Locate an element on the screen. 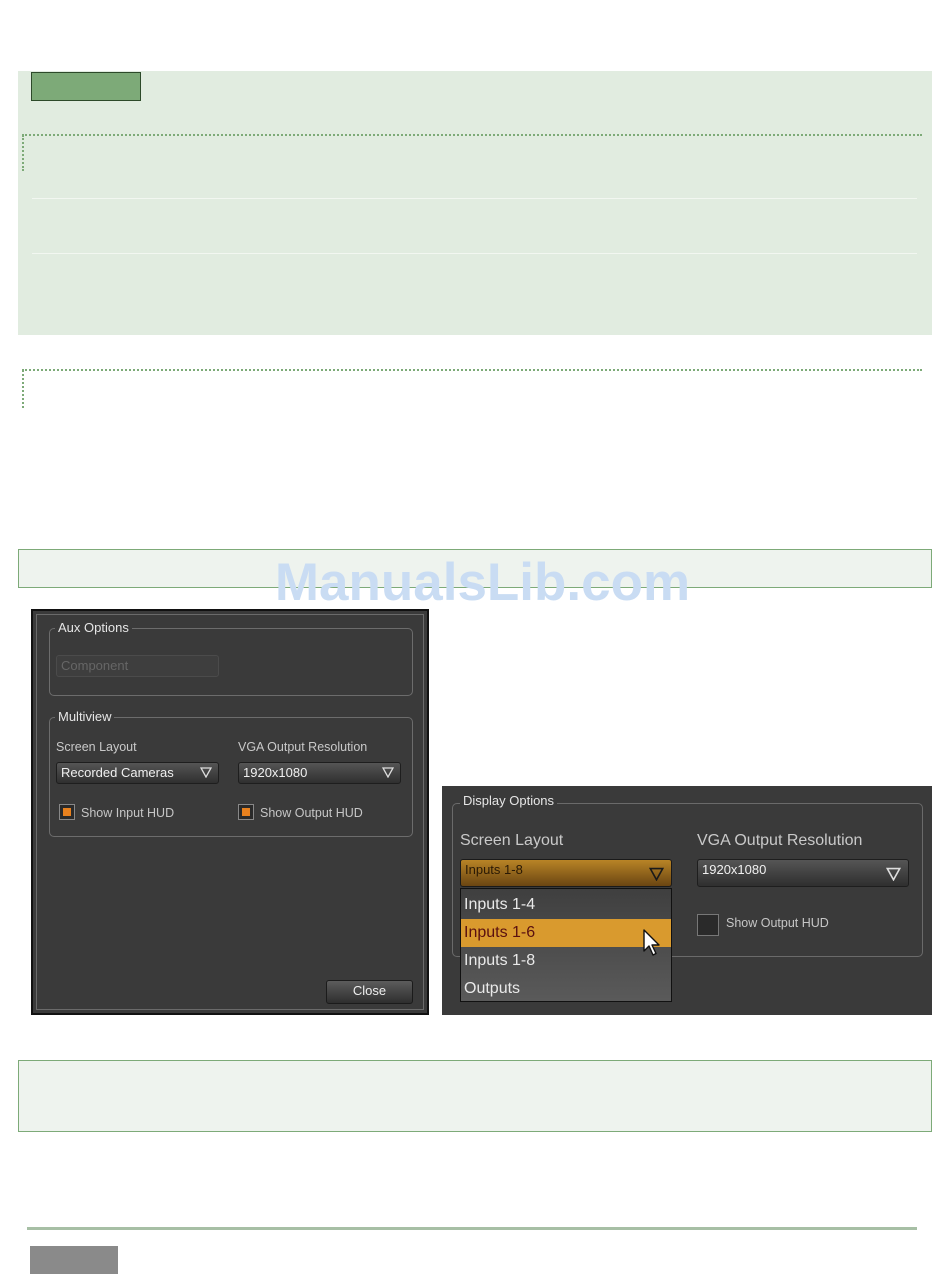 The width and height of the screenshot is (950, 1274). close-button: Close is located at coordinates (369, 992).